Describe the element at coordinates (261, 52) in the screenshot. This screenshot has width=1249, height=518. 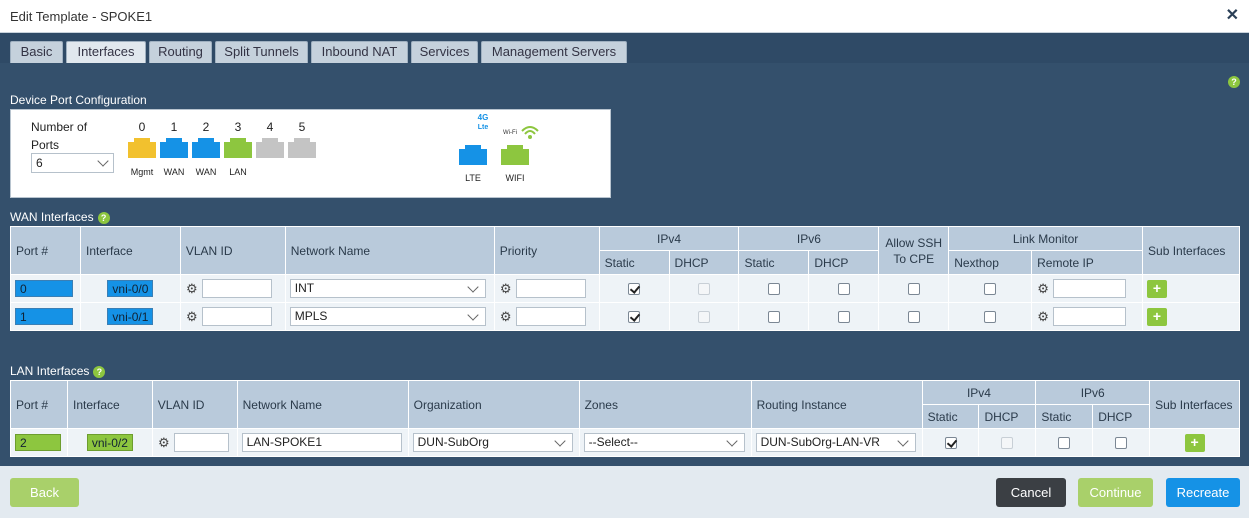
I see `tab-split-tunnels: Split Tunnels` at that location.